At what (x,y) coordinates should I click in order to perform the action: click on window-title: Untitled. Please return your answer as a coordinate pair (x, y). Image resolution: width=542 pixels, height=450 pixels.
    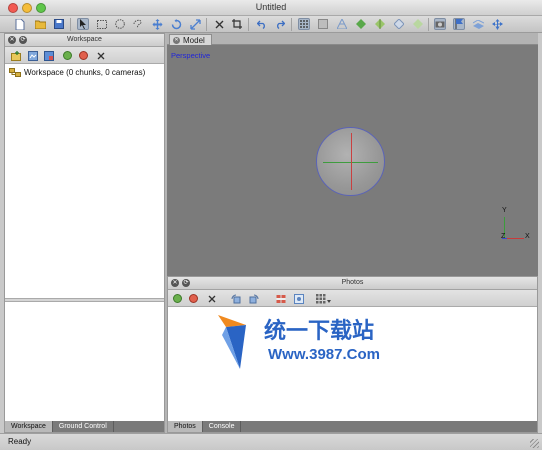
    Looking at the image, I should click on (271, 7).